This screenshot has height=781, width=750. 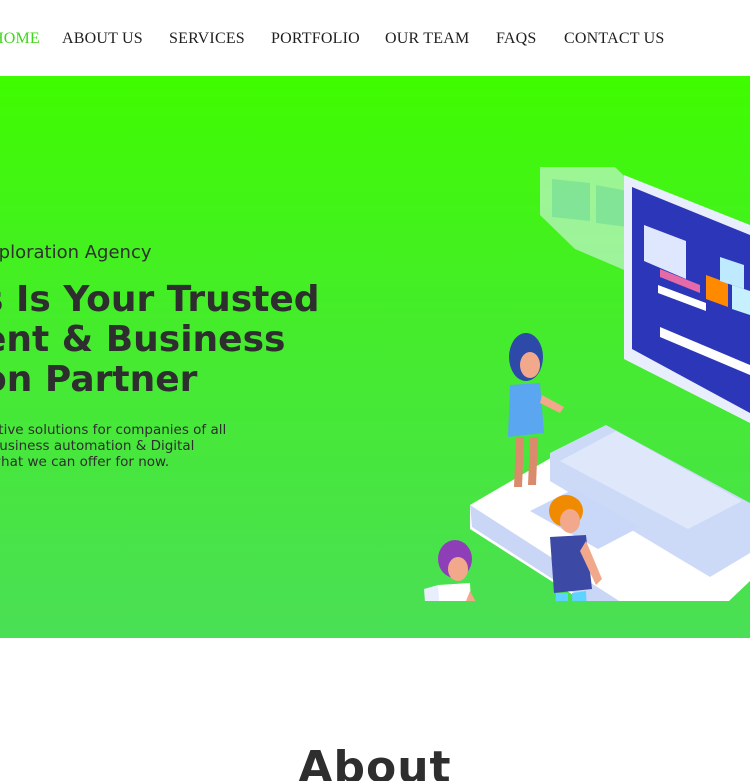 What do you see at coordinates (687, 299) in the screenshot?
I see `laptop-screen-graphic` at bounding box center [687, 299].